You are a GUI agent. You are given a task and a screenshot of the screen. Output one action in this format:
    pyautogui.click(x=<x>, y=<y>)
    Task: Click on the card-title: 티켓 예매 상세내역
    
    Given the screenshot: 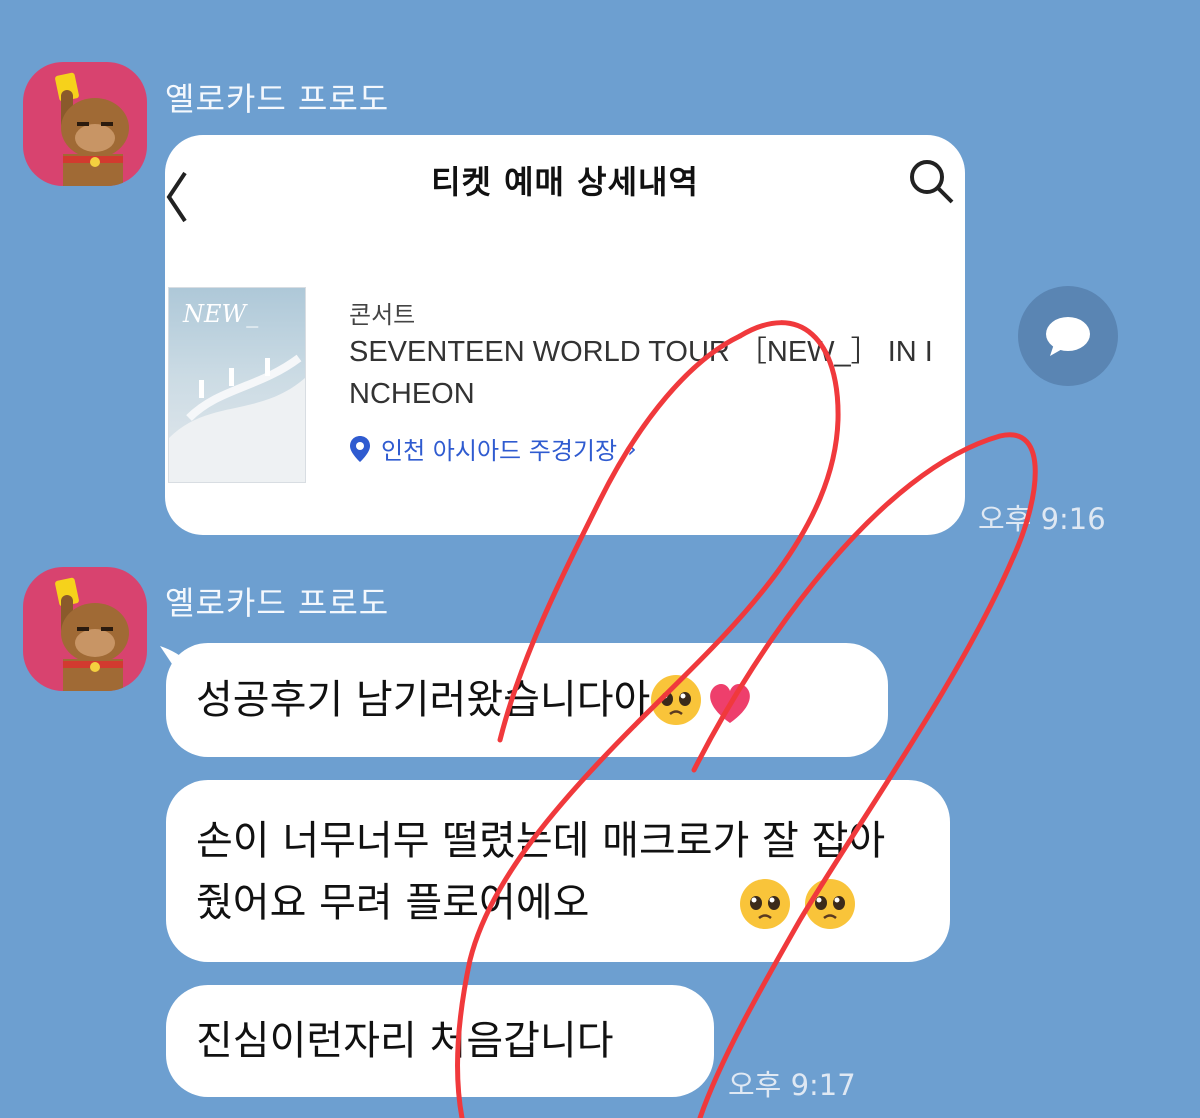 What is the action you would take?
    pyautogui.click(x=565, y=182)
    